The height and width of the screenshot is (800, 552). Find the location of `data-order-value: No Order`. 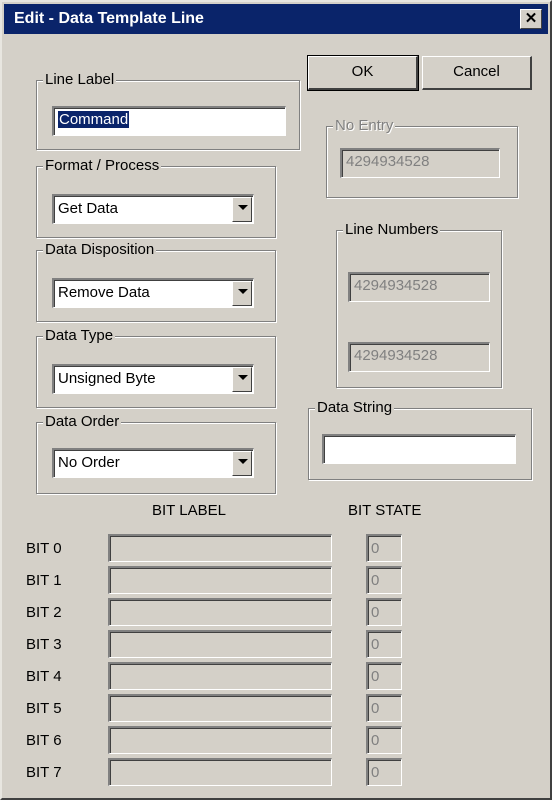

data-order-value: No Order is located at coordinates (89, 462).